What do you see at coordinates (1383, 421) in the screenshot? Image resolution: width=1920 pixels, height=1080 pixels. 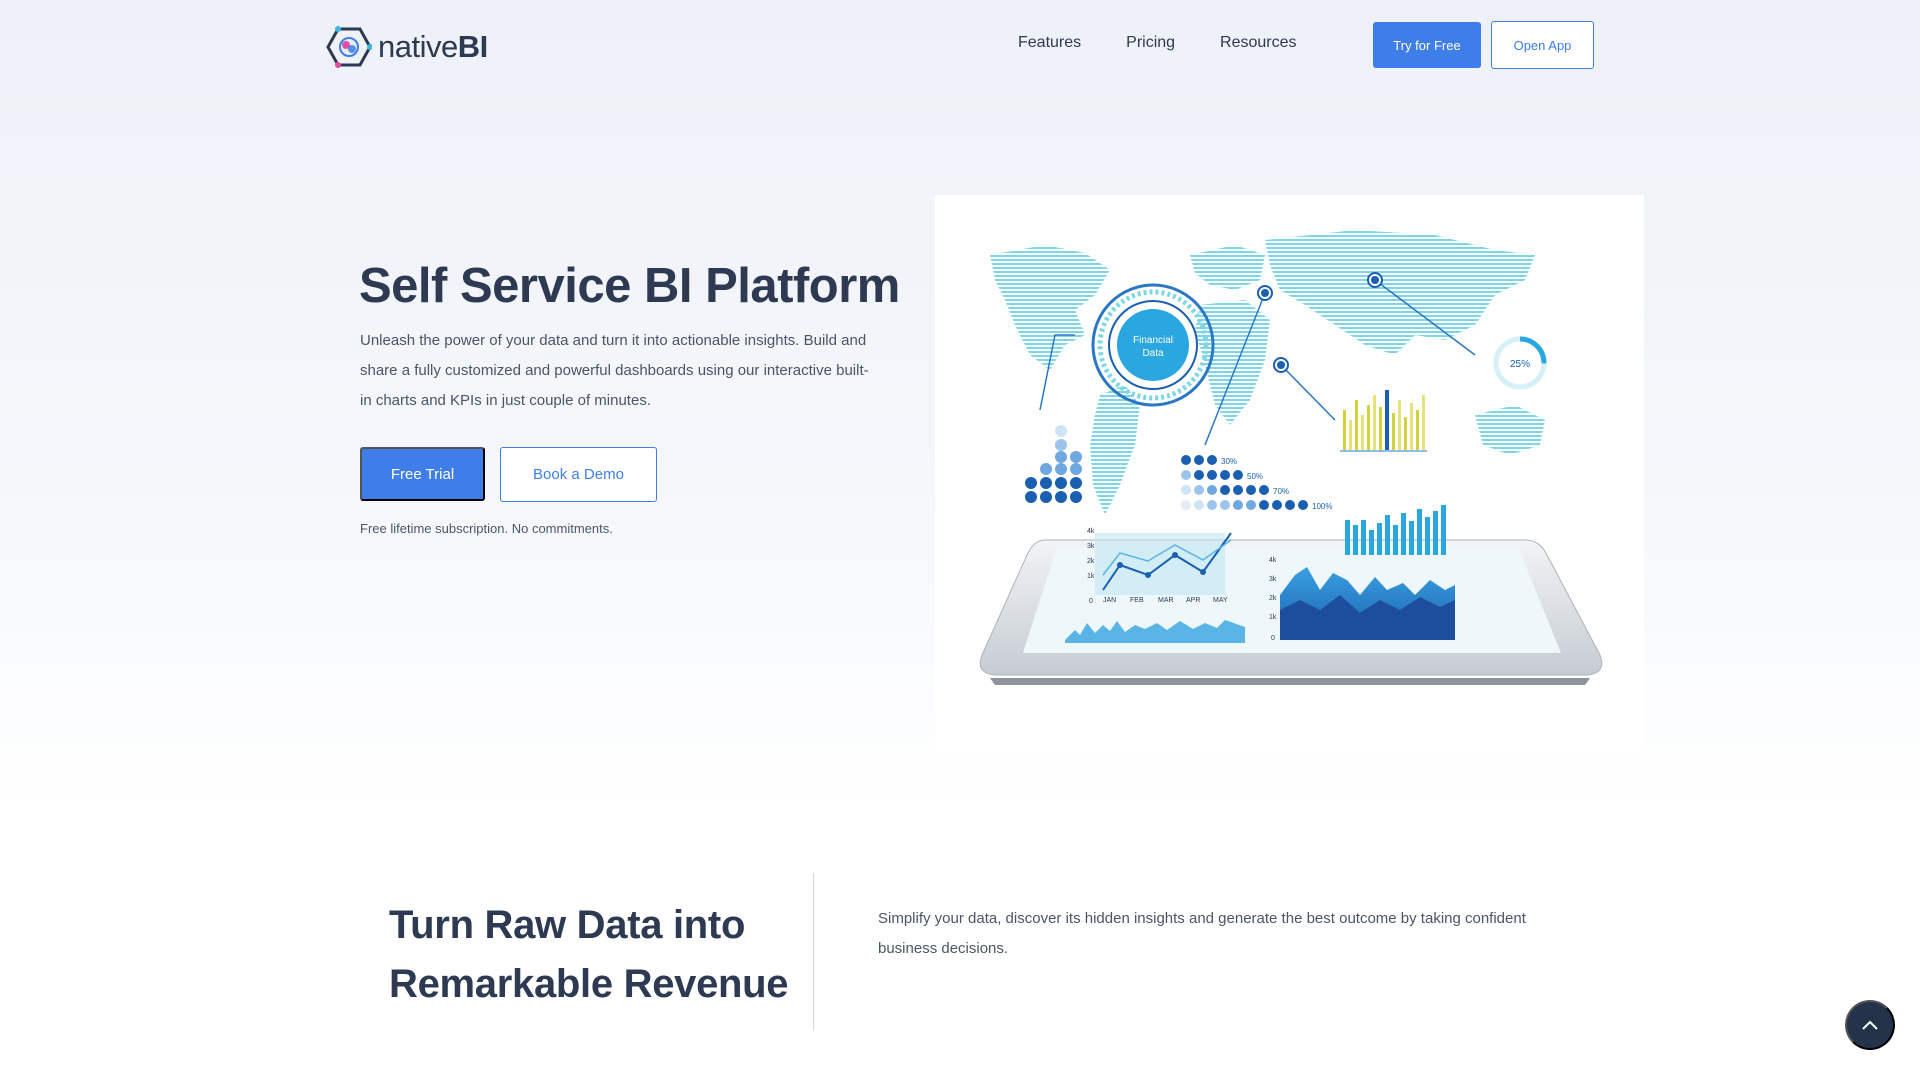 I see `yellow-bar-chart` at bounding box center [1383, 421].